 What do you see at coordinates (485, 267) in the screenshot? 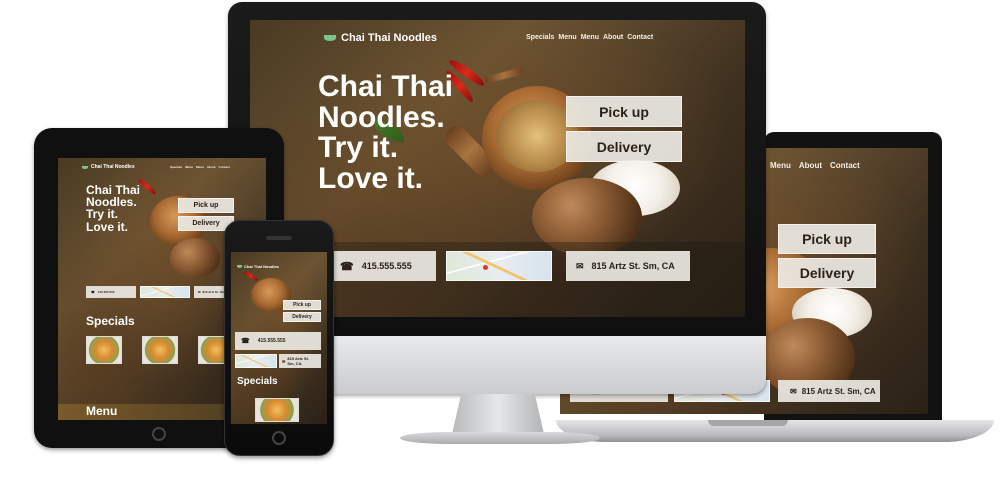
I see `map-pin-icon` at bounding box center [485, 267].